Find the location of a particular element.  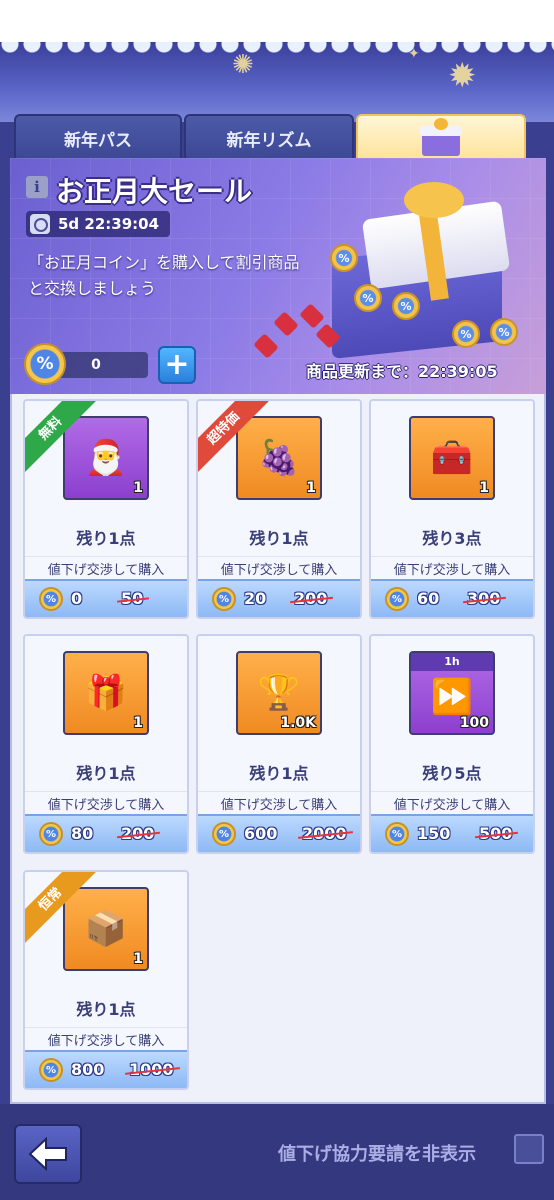

item-image: 🧰 1 is located at coordinates (452, 458).